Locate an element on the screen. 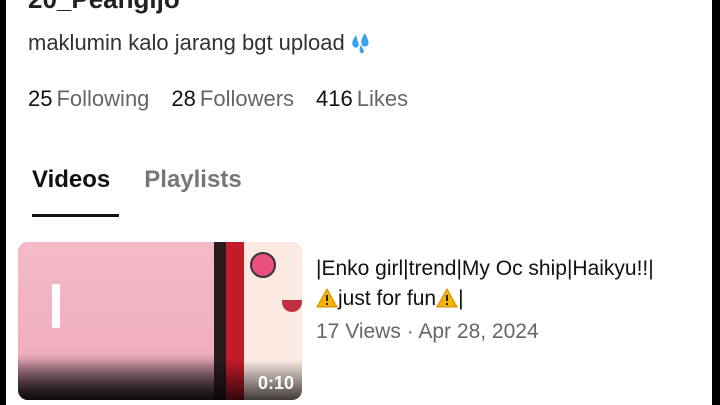  content-tabs: Videos Playlists is located at coordinates (154, 191).